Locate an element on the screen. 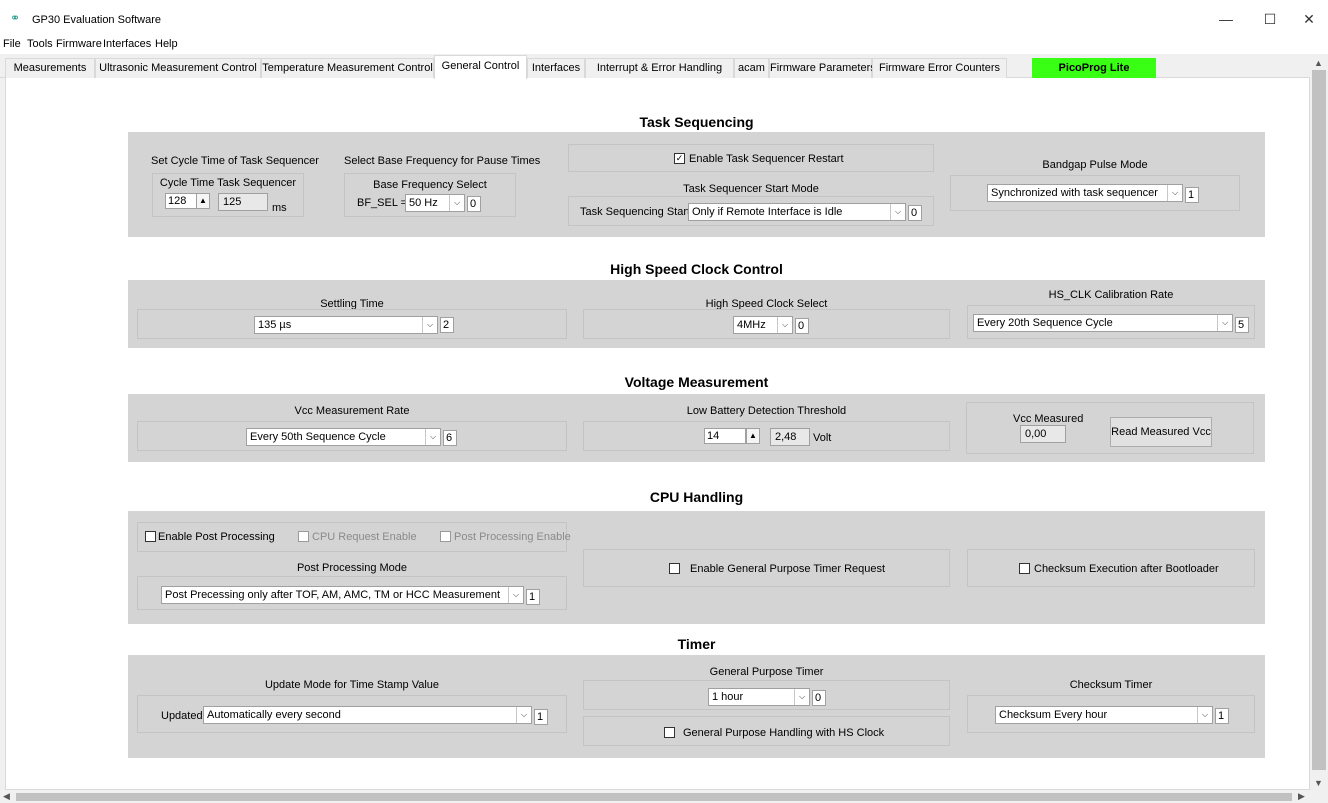 This screenshot has height=803, width=1328. gp-timer-label: General Purpose Timer is located at coordinates (766, 672).